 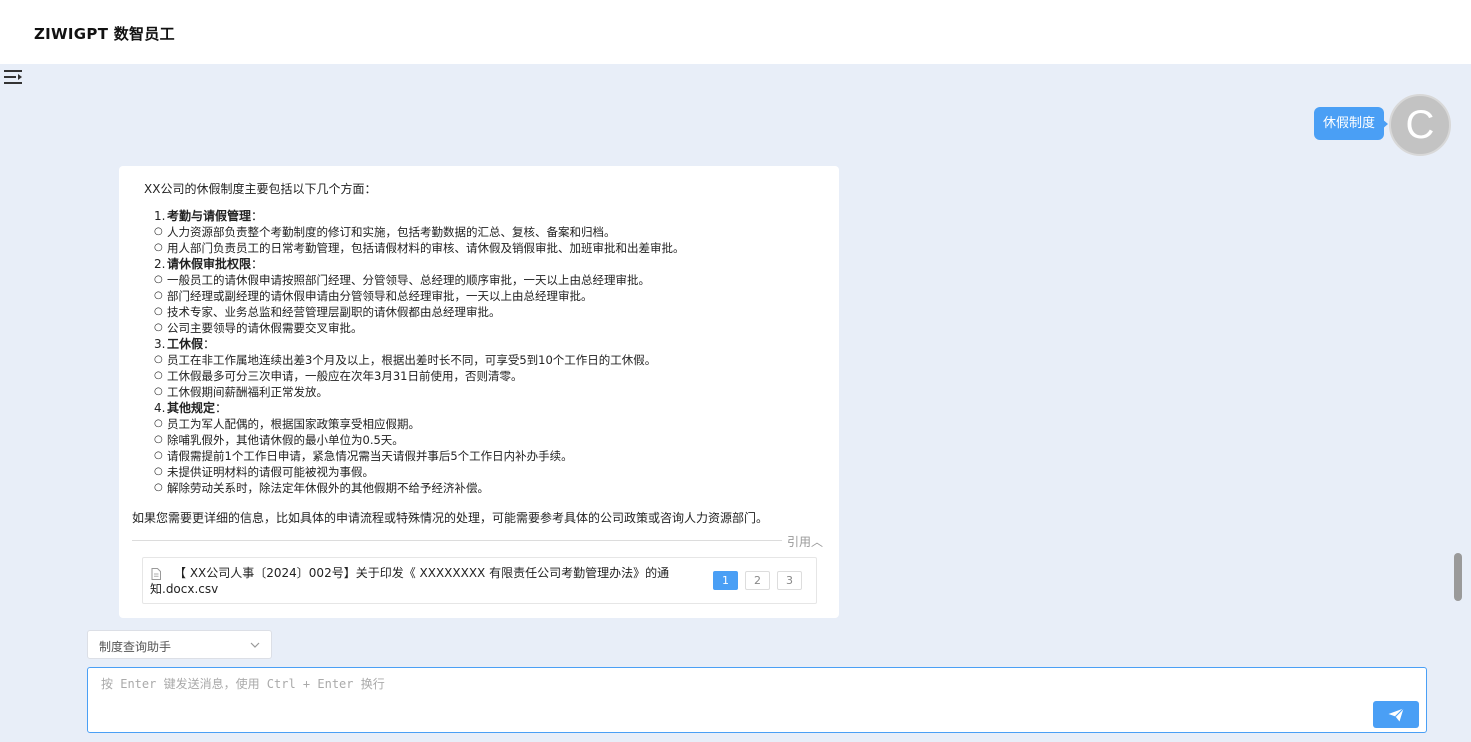 I want to click on message-composer, so click(x=757, y=700).